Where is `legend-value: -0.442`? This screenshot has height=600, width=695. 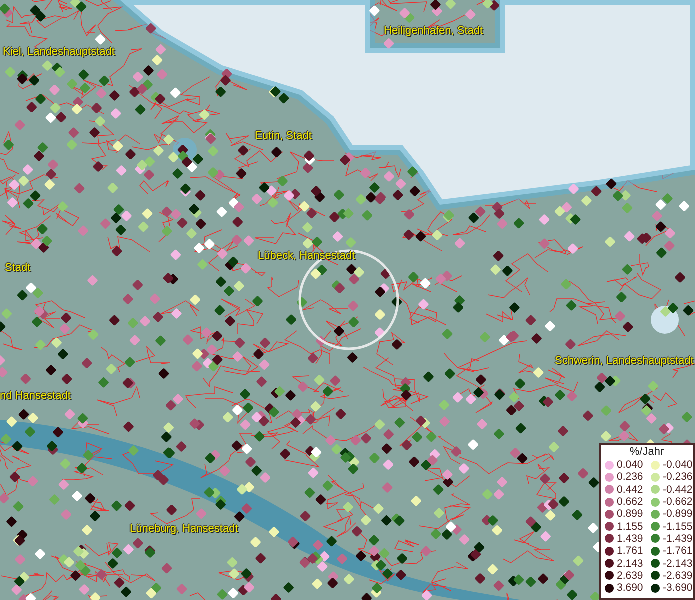 legend-value: -0.442 is located at coordinates (678, 490).